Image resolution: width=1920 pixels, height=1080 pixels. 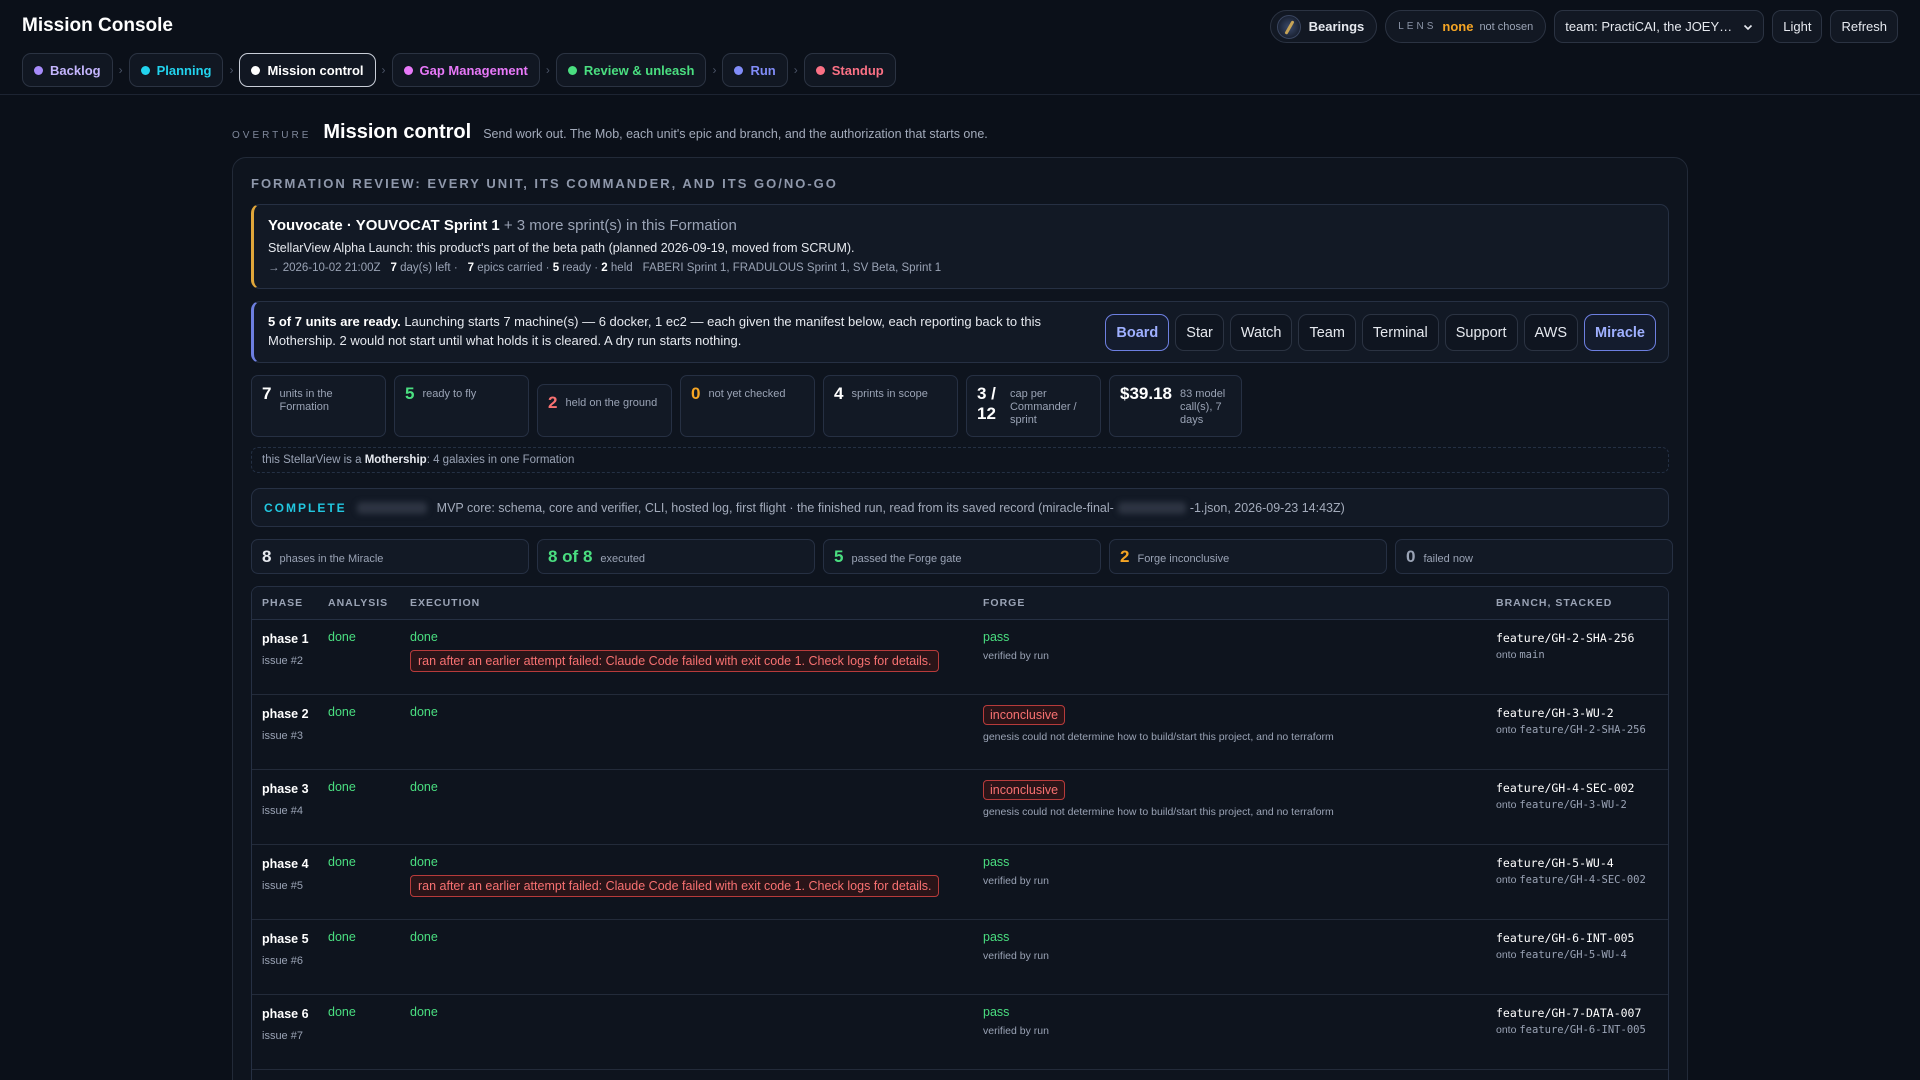 I want to click on sprint-name: Youvocate · YOUVOCAT Sprint 1, so click(x=384, y=225).